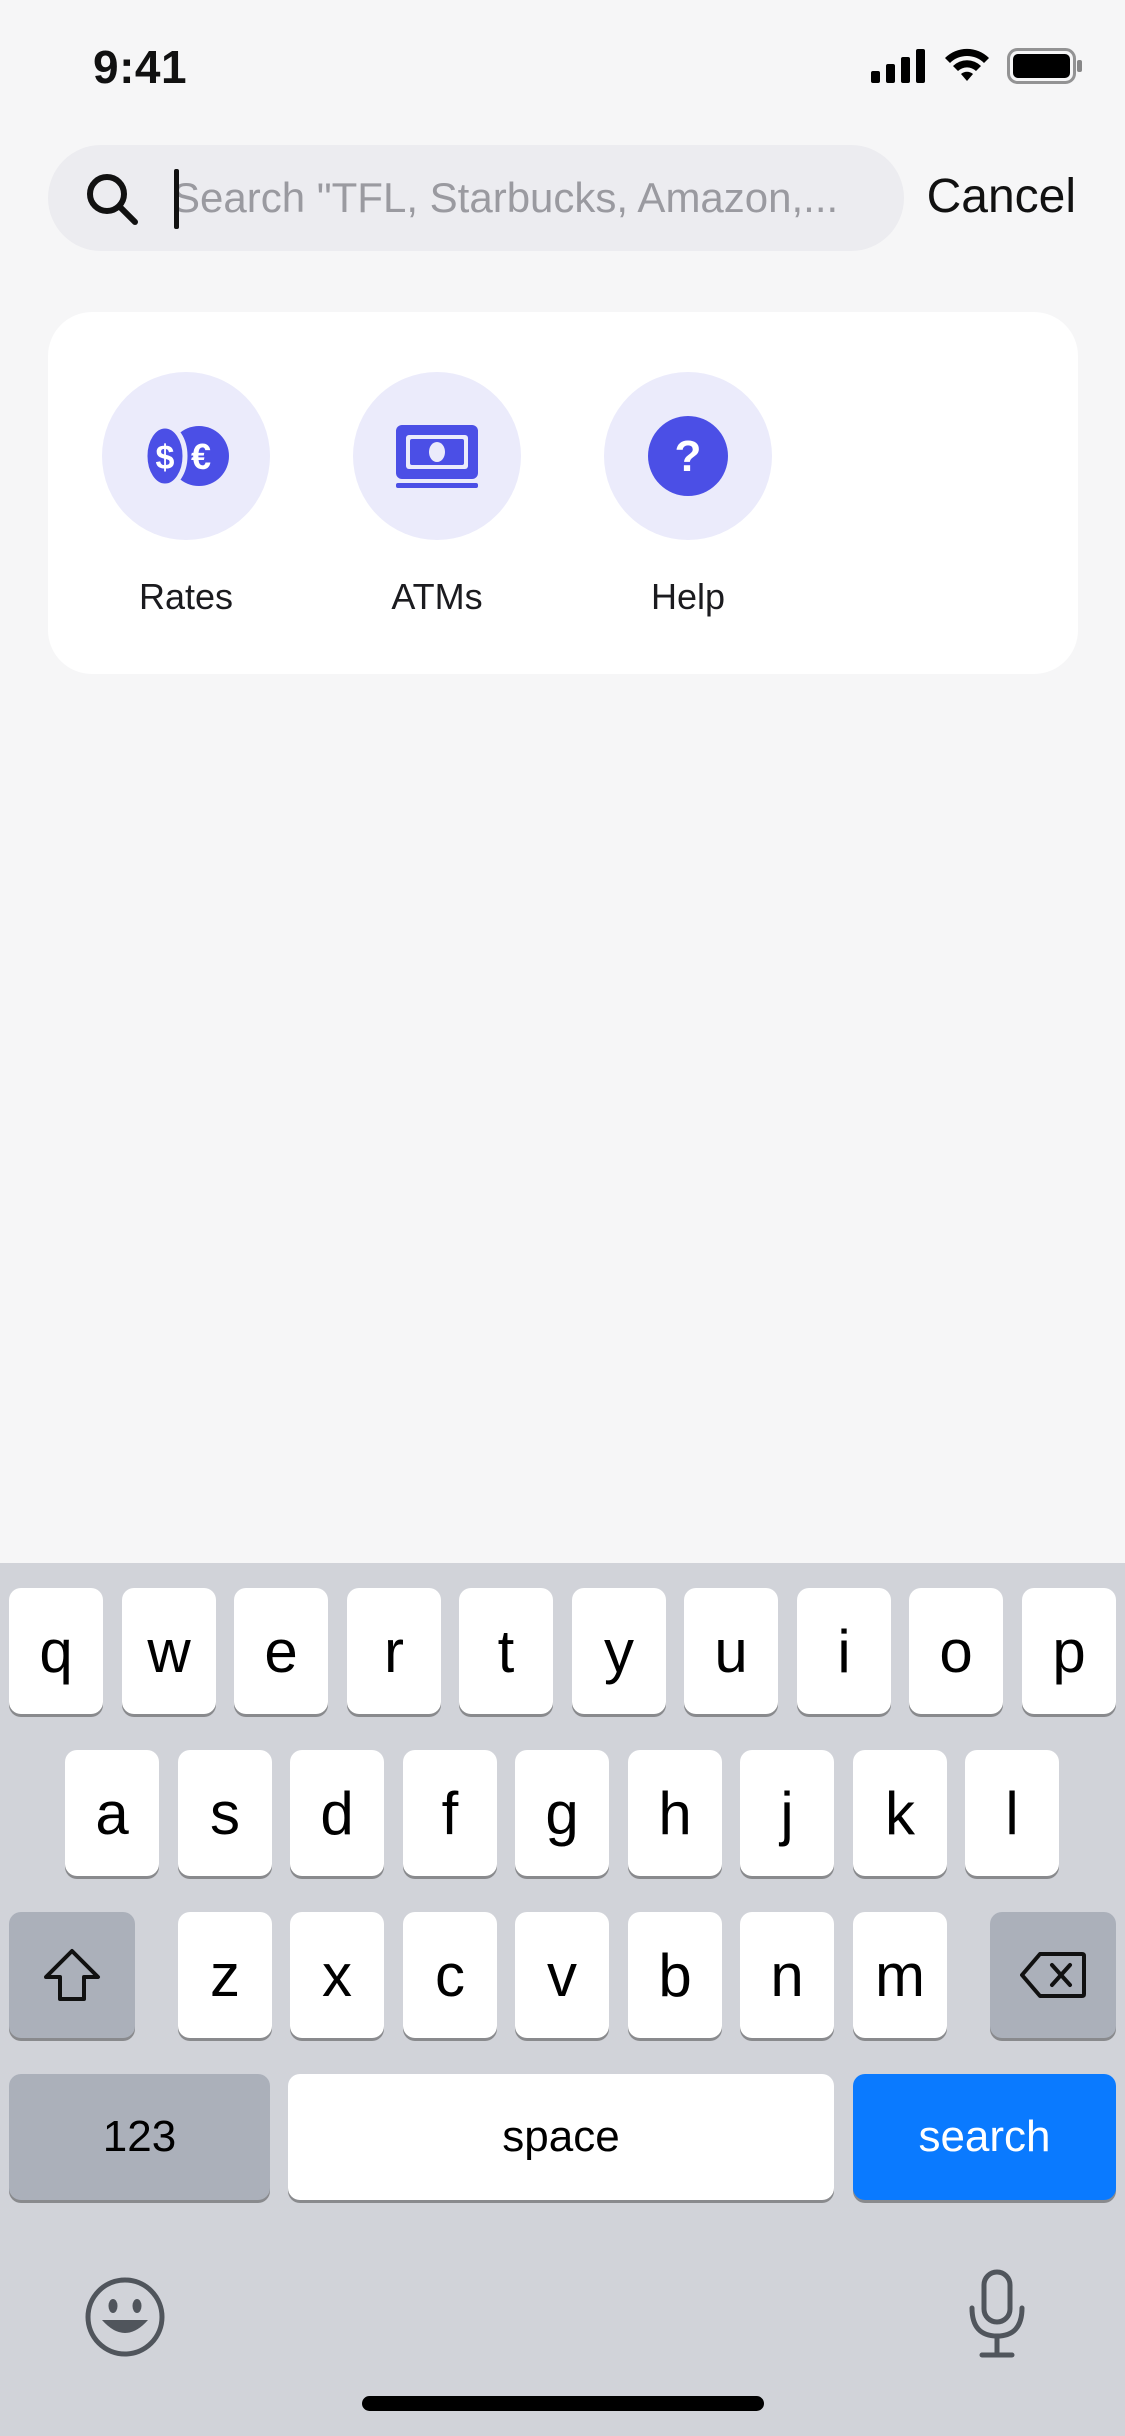  I want to click on key-m: m, so click(900, 1975).